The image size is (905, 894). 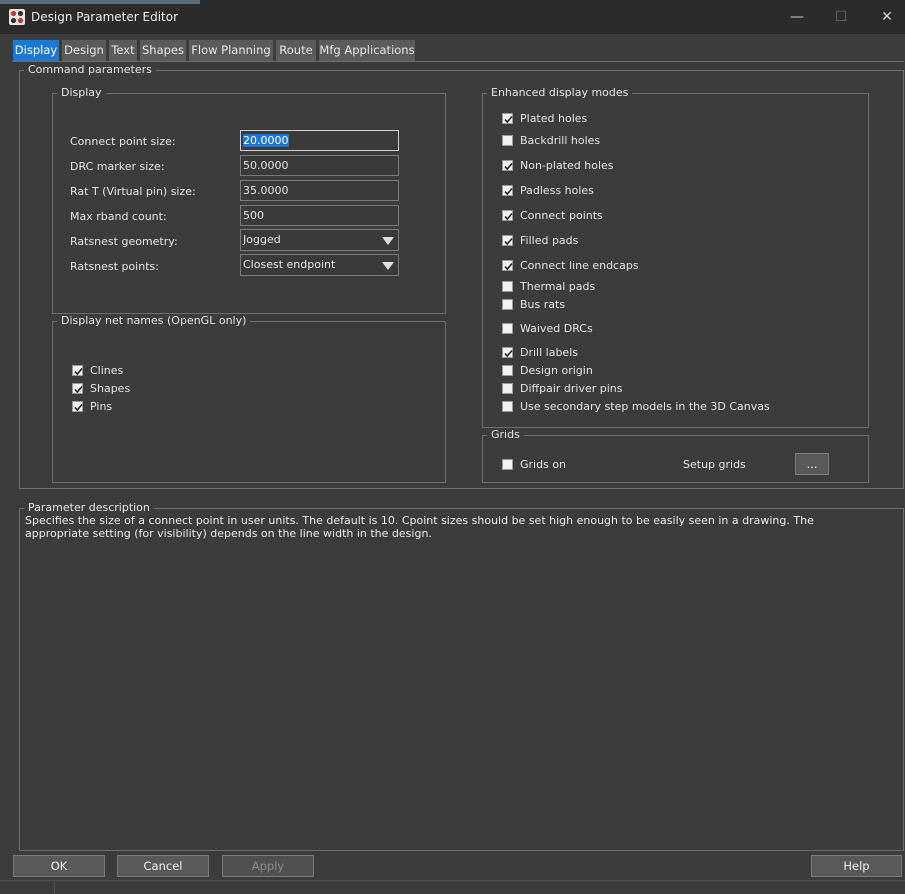 I want to click on waived-drcs-checkbox, so click(x=507, y=328).